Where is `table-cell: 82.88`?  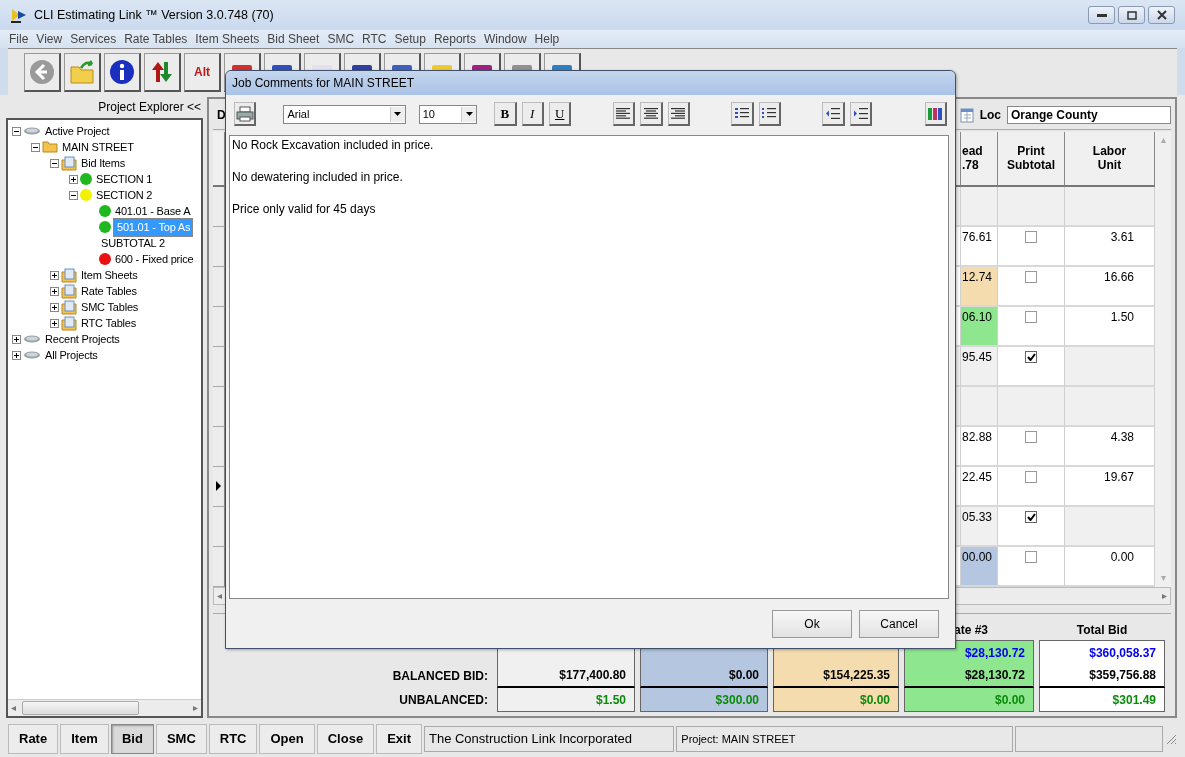
table-cell: 82.88 is located at coordinates (979, 446).